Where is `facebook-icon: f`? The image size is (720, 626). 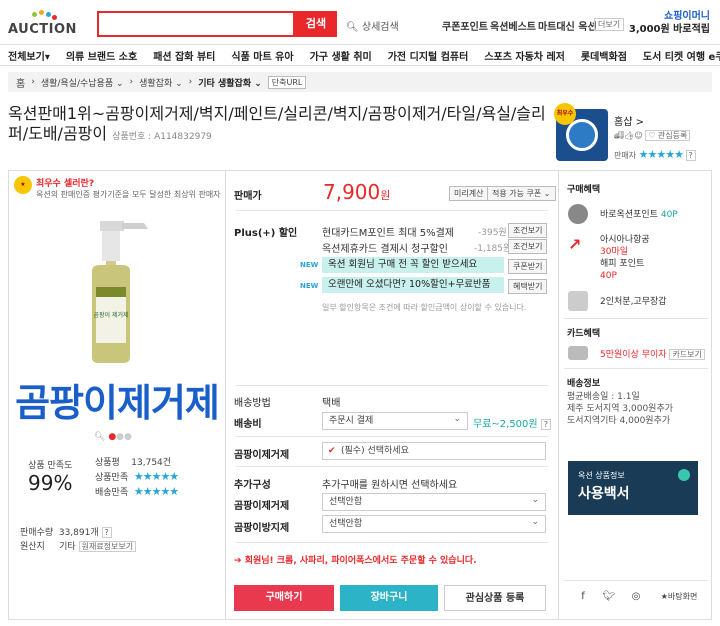 facebook-icon: f is located at coordinates (583, 597).